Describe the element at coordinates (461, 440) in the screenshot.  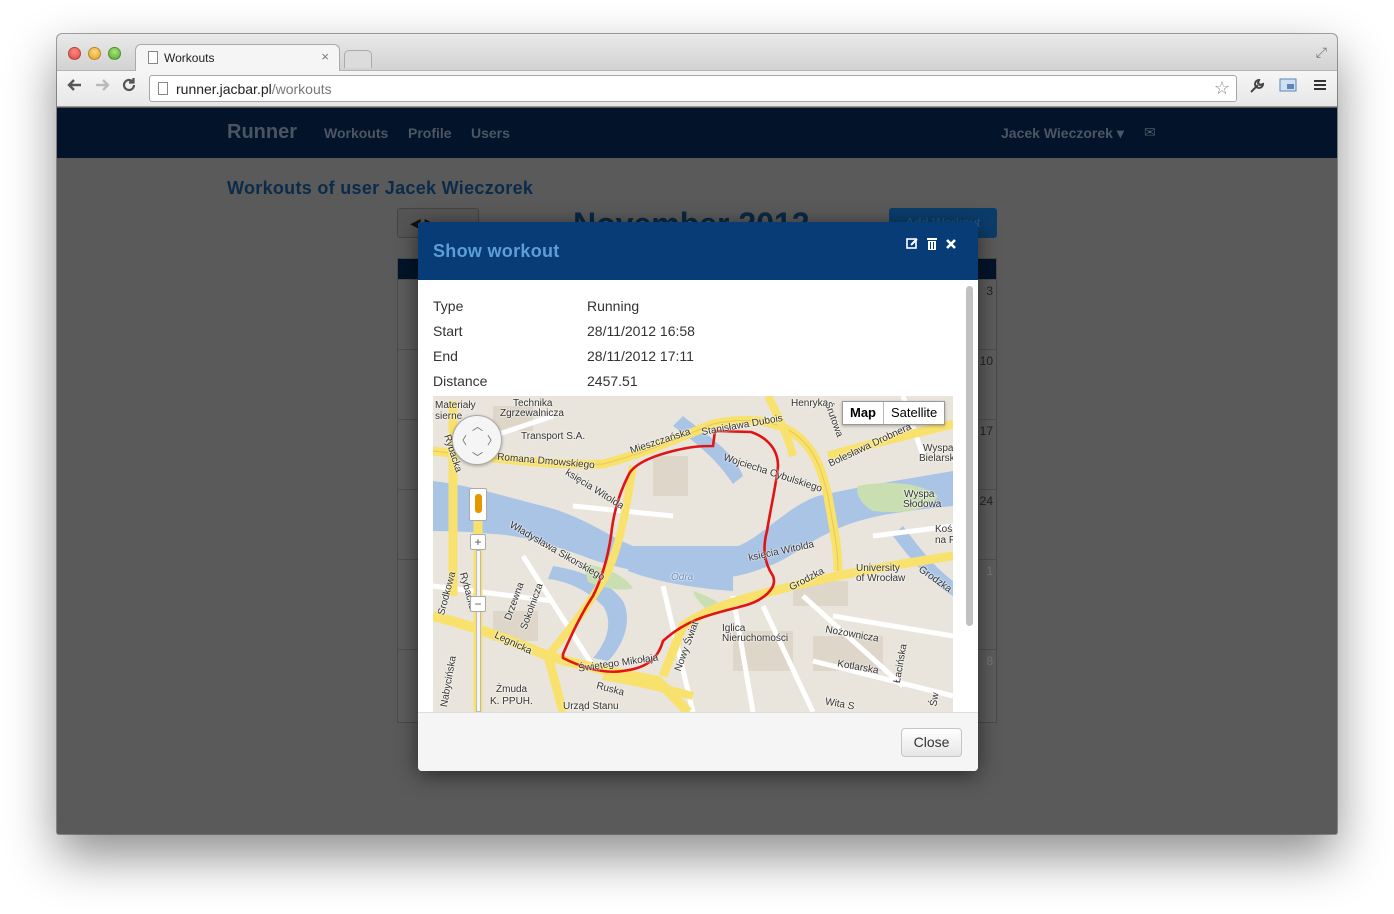
I see `chevron-left-icon: 〈` at that location.